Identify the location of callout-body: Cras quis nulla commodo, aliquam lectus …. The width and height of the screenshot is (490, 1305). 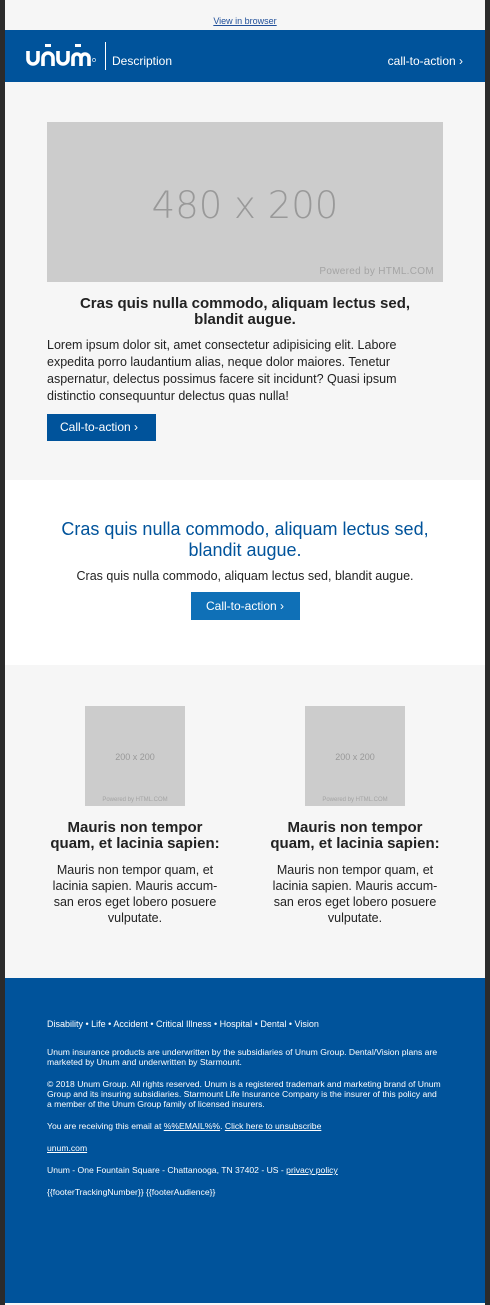
(245, 576).